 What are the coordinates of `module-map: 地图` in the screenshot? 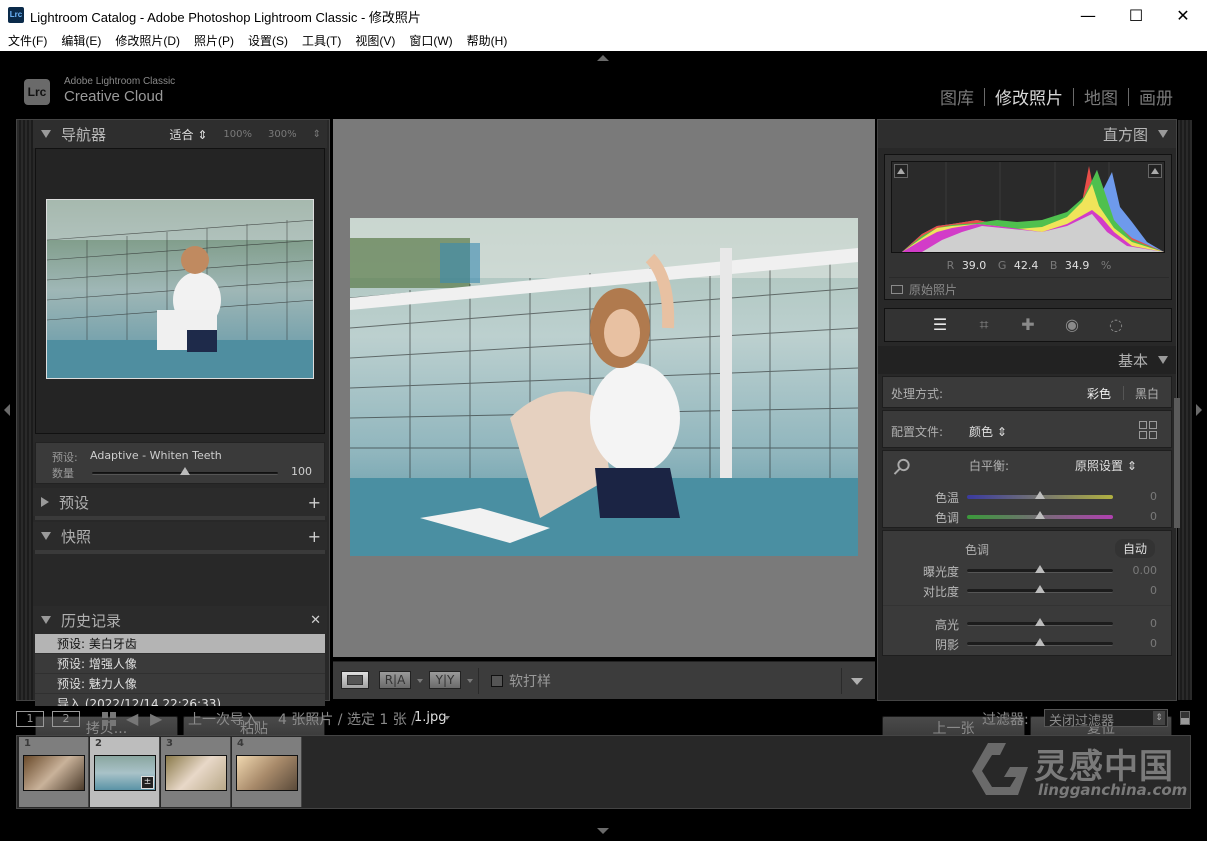 It's located at (1101, 96).